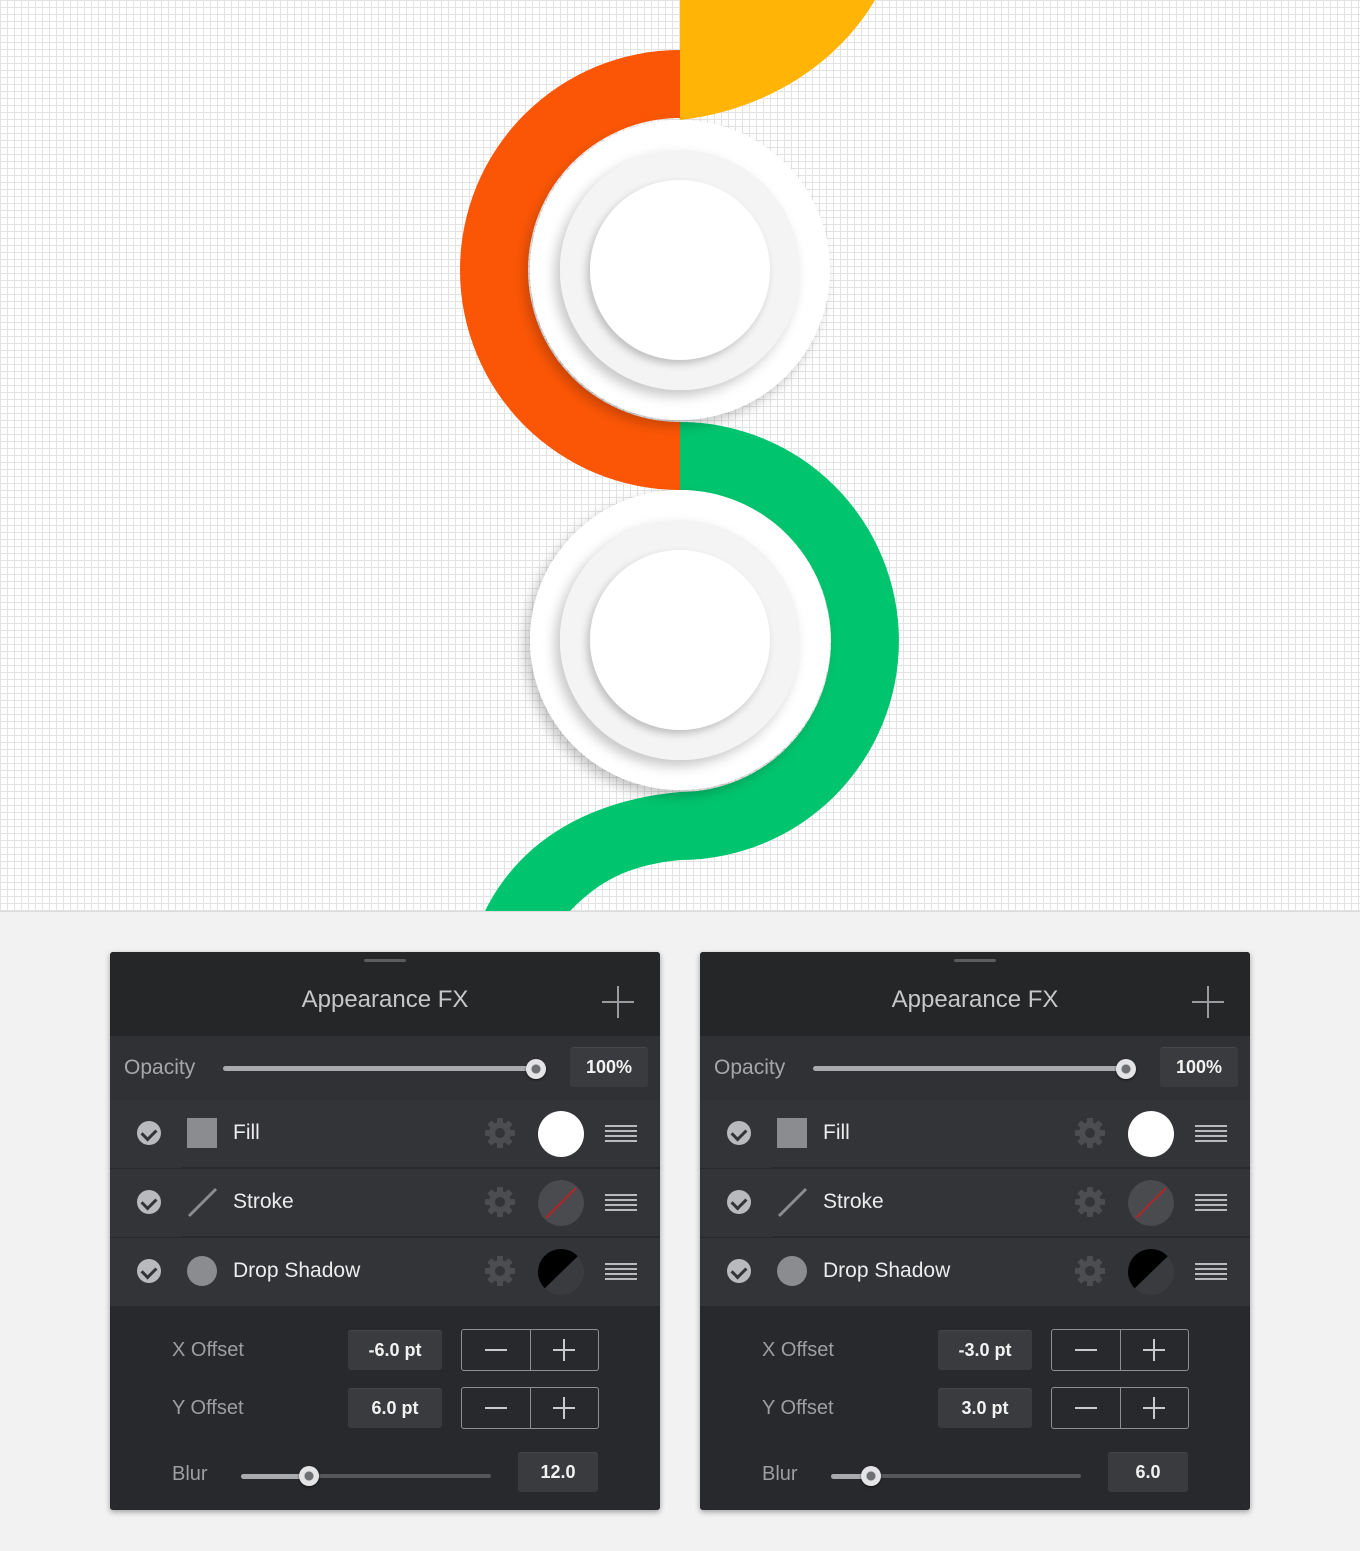 This screenshot has height=1551, width=1360. Describe the element at coordinates (985, 1350) in the screenshot. I see `x-offset-field: -3.0 pt` at that location.